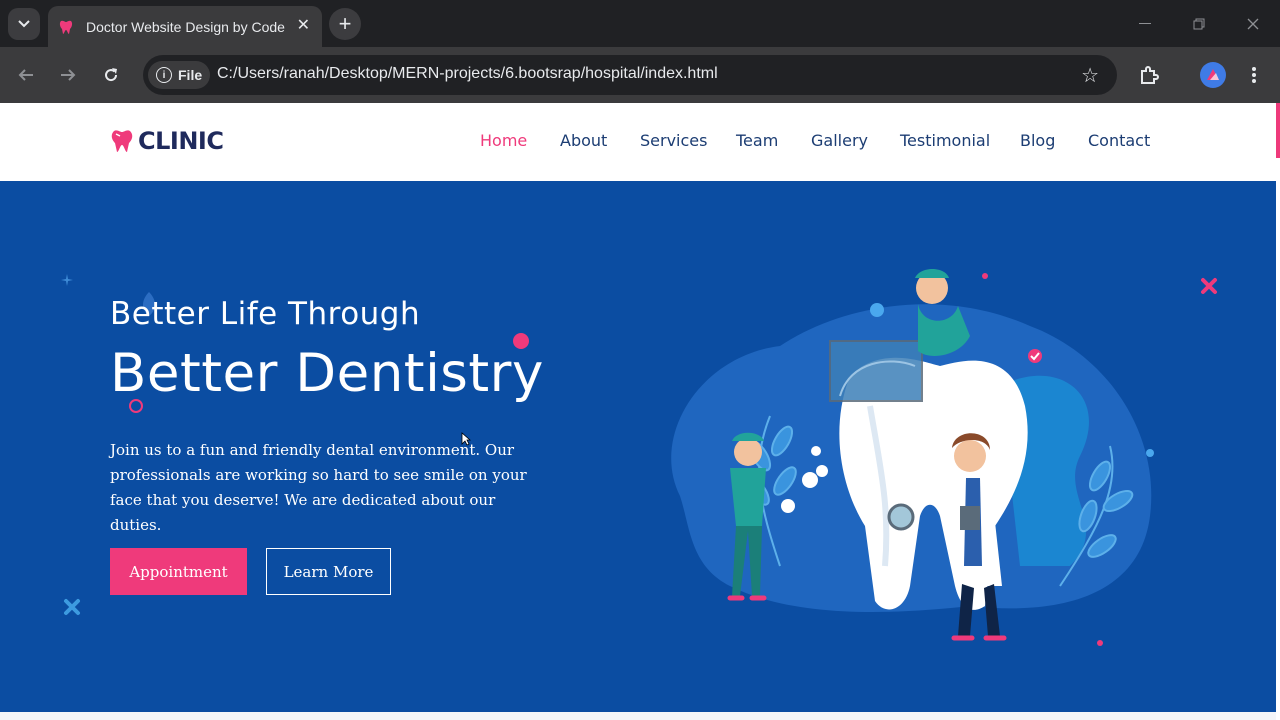 This screenshot has height=720, width=1280. What do you see at coordinates (26, 75) in the screenshot?
I see `back-arrow-icon` at bounding box center [26, 75].